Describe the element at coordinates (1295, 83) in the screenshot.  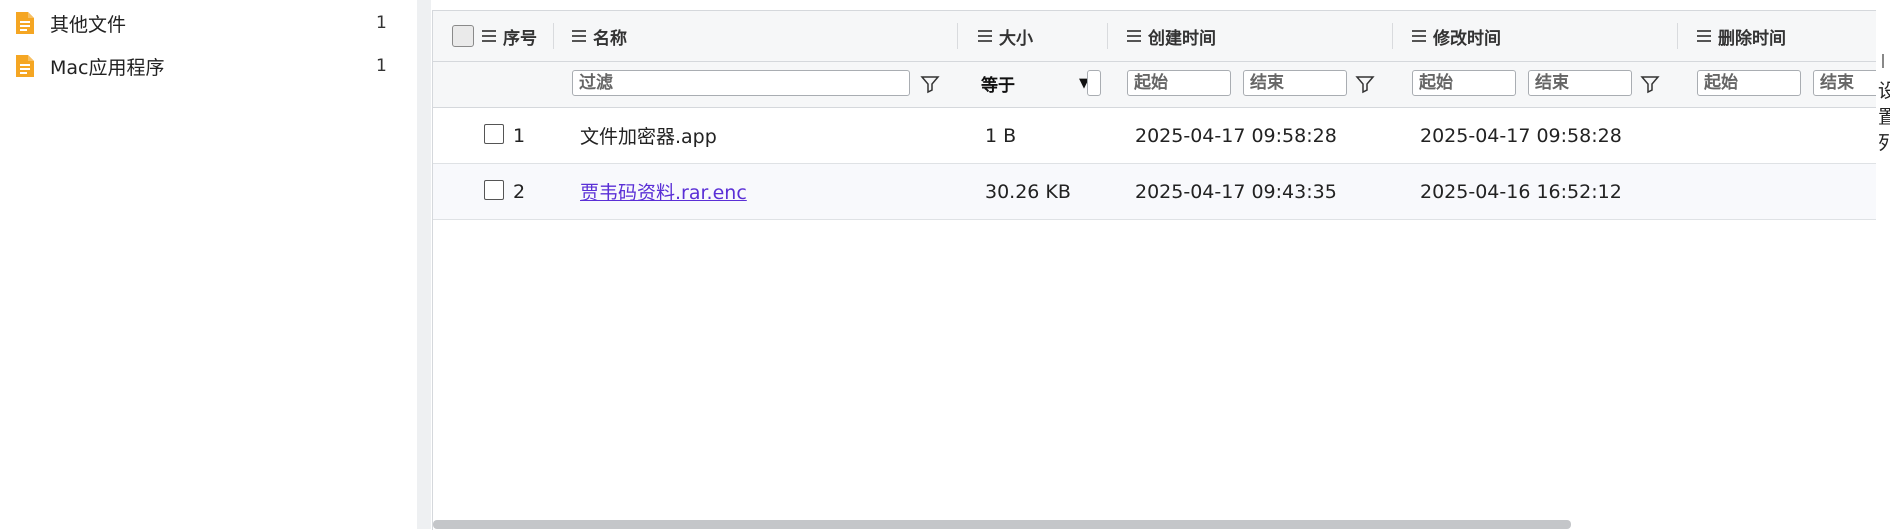
I see `created-end-input` at that location.